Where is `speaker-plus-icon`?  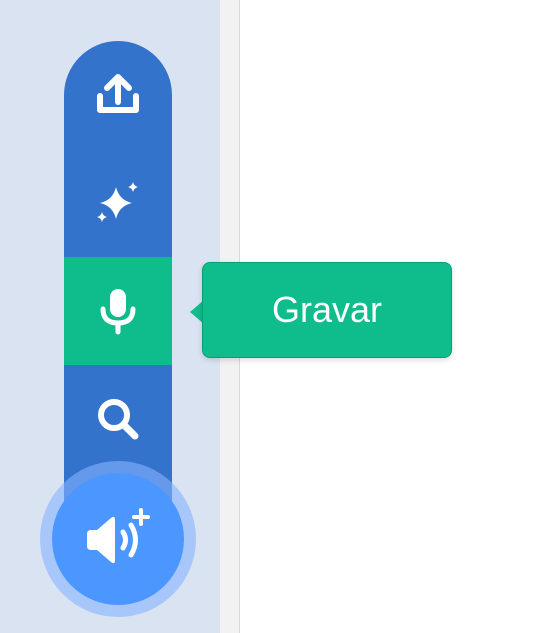
speaker-plus-icon is located at coordinates (118, 536).